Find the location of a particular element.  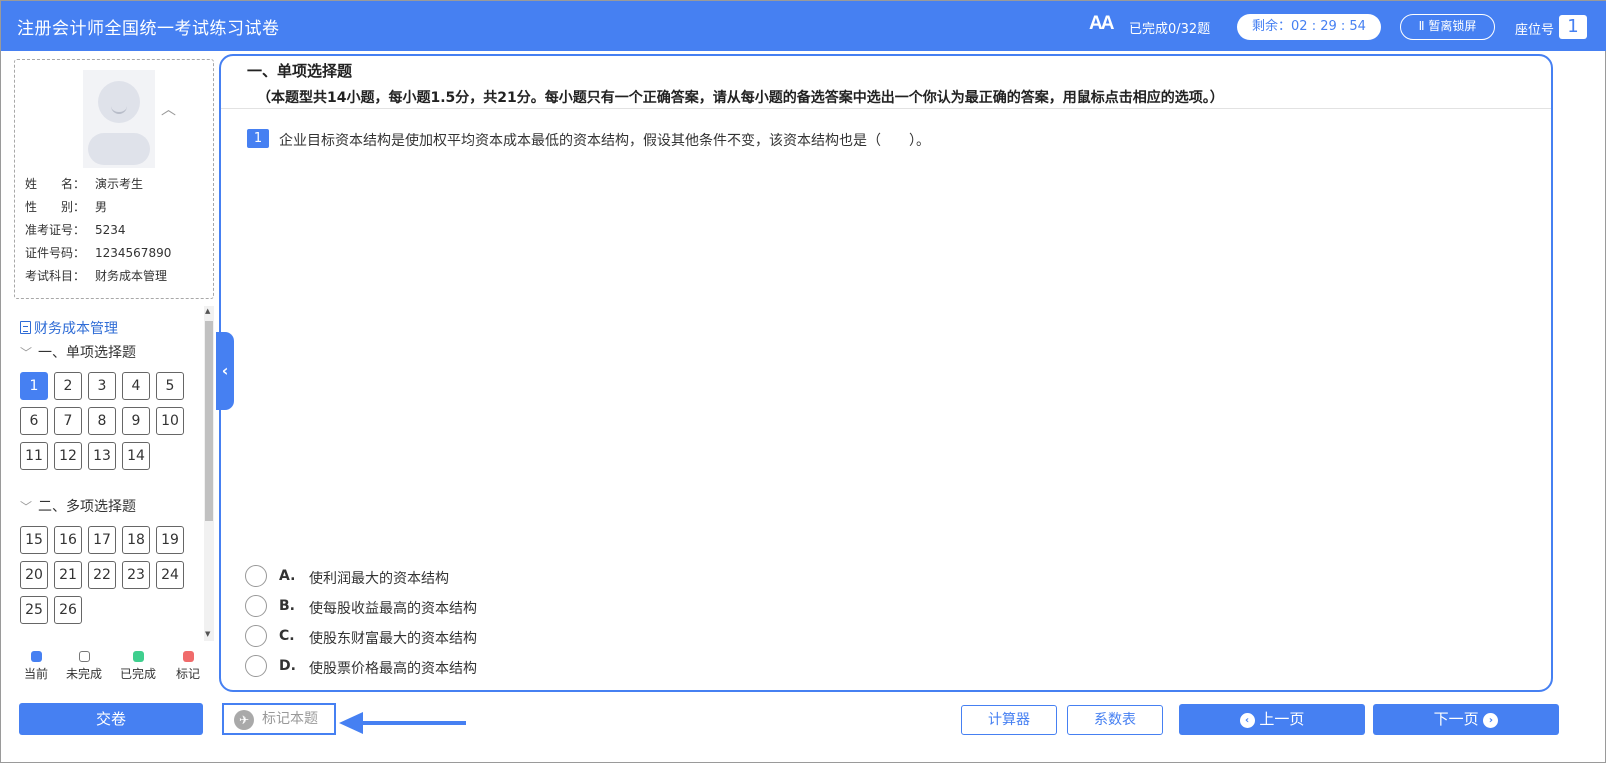

annotation-arrow-head is located at coordinates (351, 723).